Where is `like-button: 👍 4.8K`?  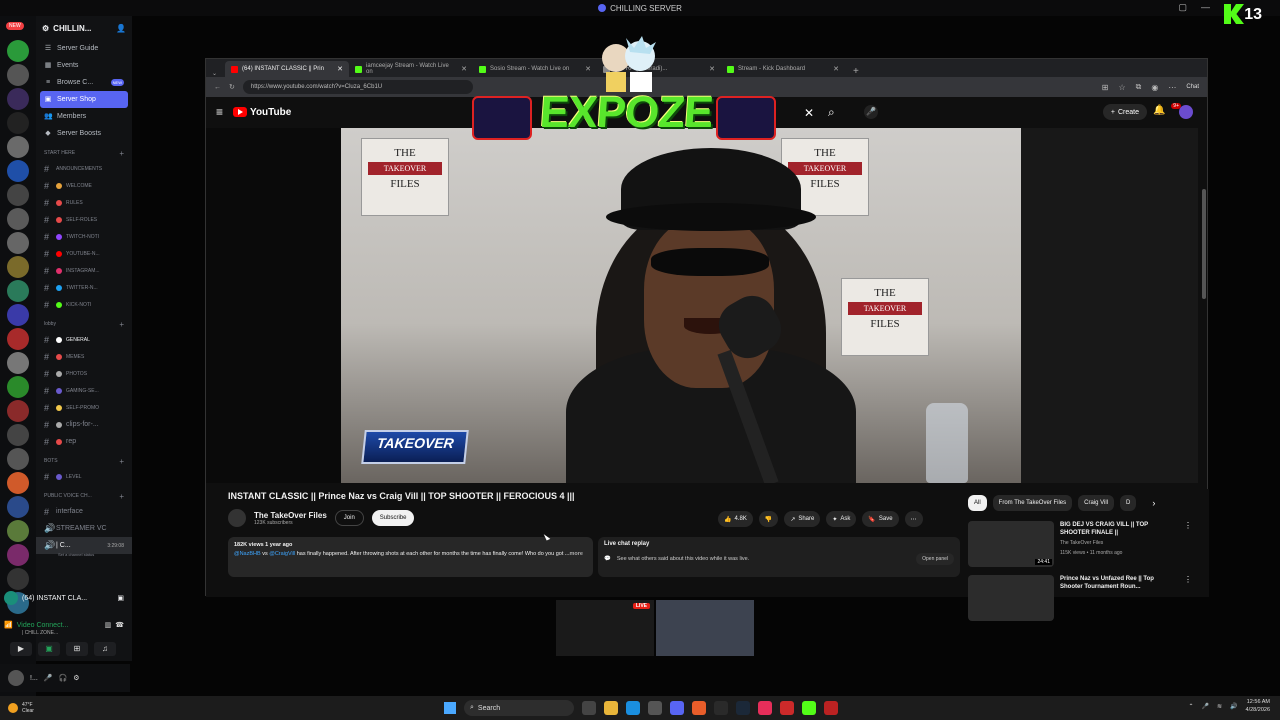
like-button: 👍 4.8K is located at coordinates (735, 519).